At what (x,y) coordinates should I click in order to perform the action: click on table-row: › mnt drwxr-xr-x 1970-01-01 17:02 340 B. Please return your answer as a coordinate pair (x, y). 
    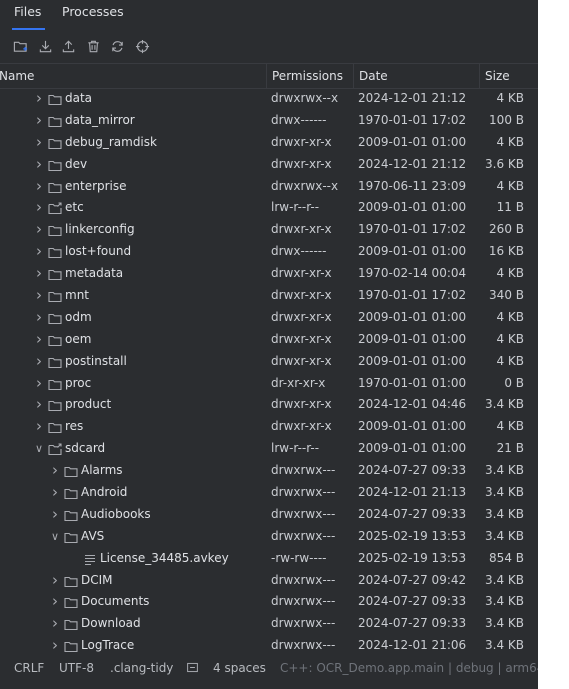
    Looking at the image, I should click on (269, 296).